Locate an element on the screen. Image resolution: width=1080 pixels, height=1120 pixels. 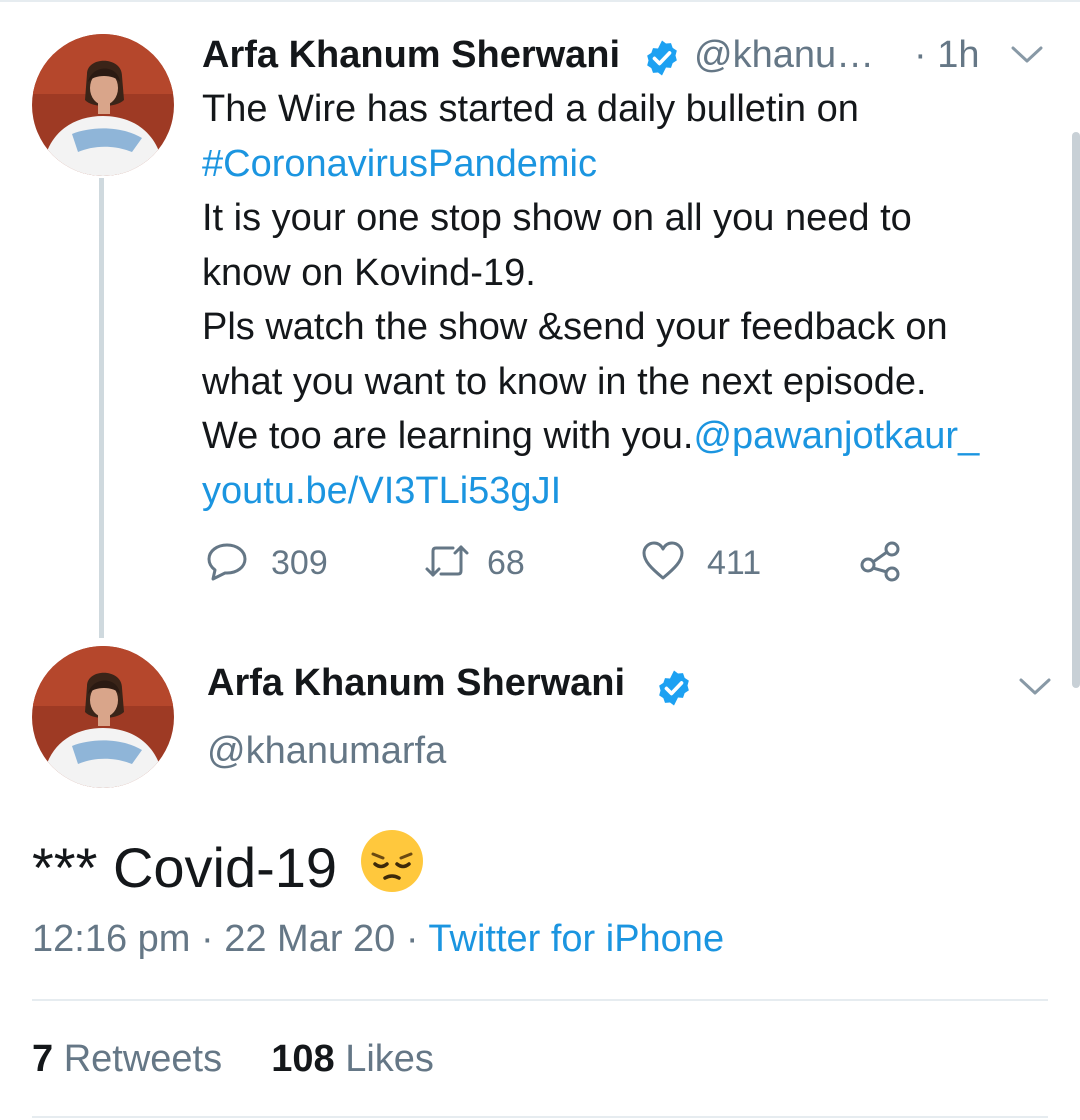
mention-link: @pawanjotkaur_ is located at coordinates (836, 436).